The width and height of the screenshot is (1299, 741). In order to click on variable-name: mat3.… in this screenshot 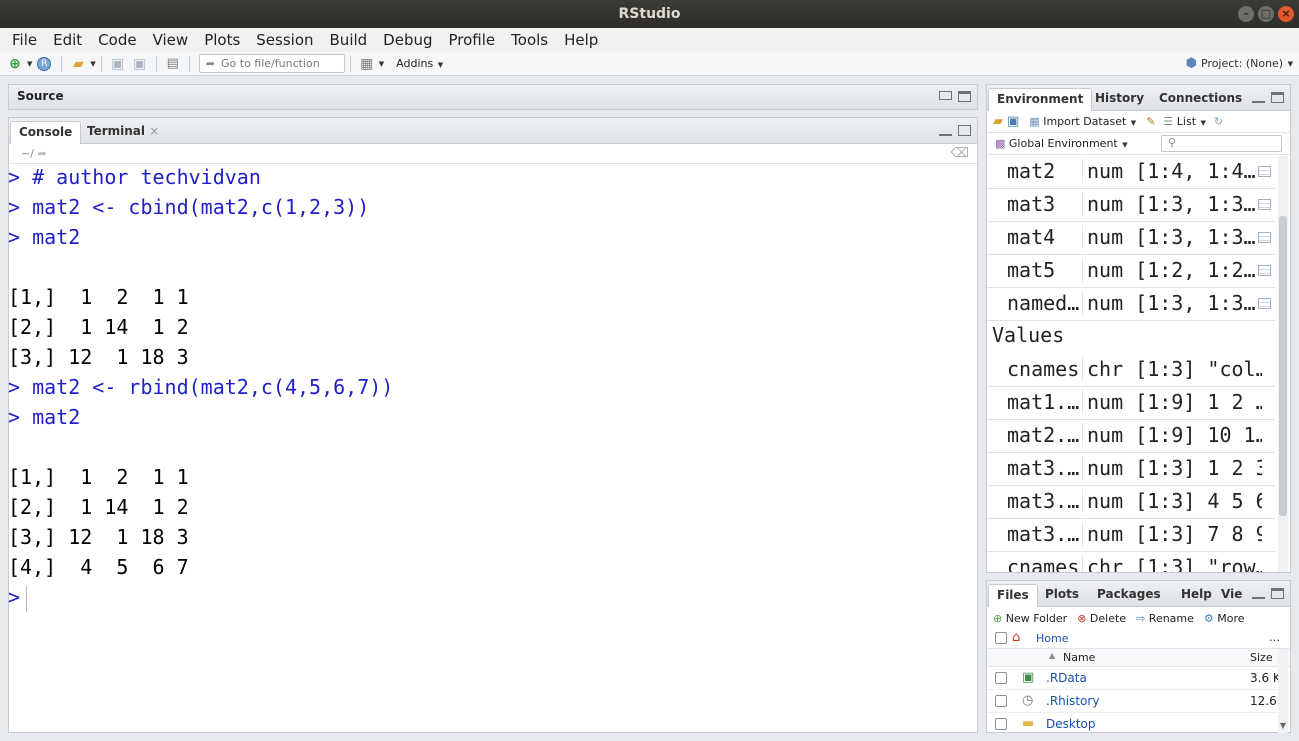, I will do `click(1043, 501)`.